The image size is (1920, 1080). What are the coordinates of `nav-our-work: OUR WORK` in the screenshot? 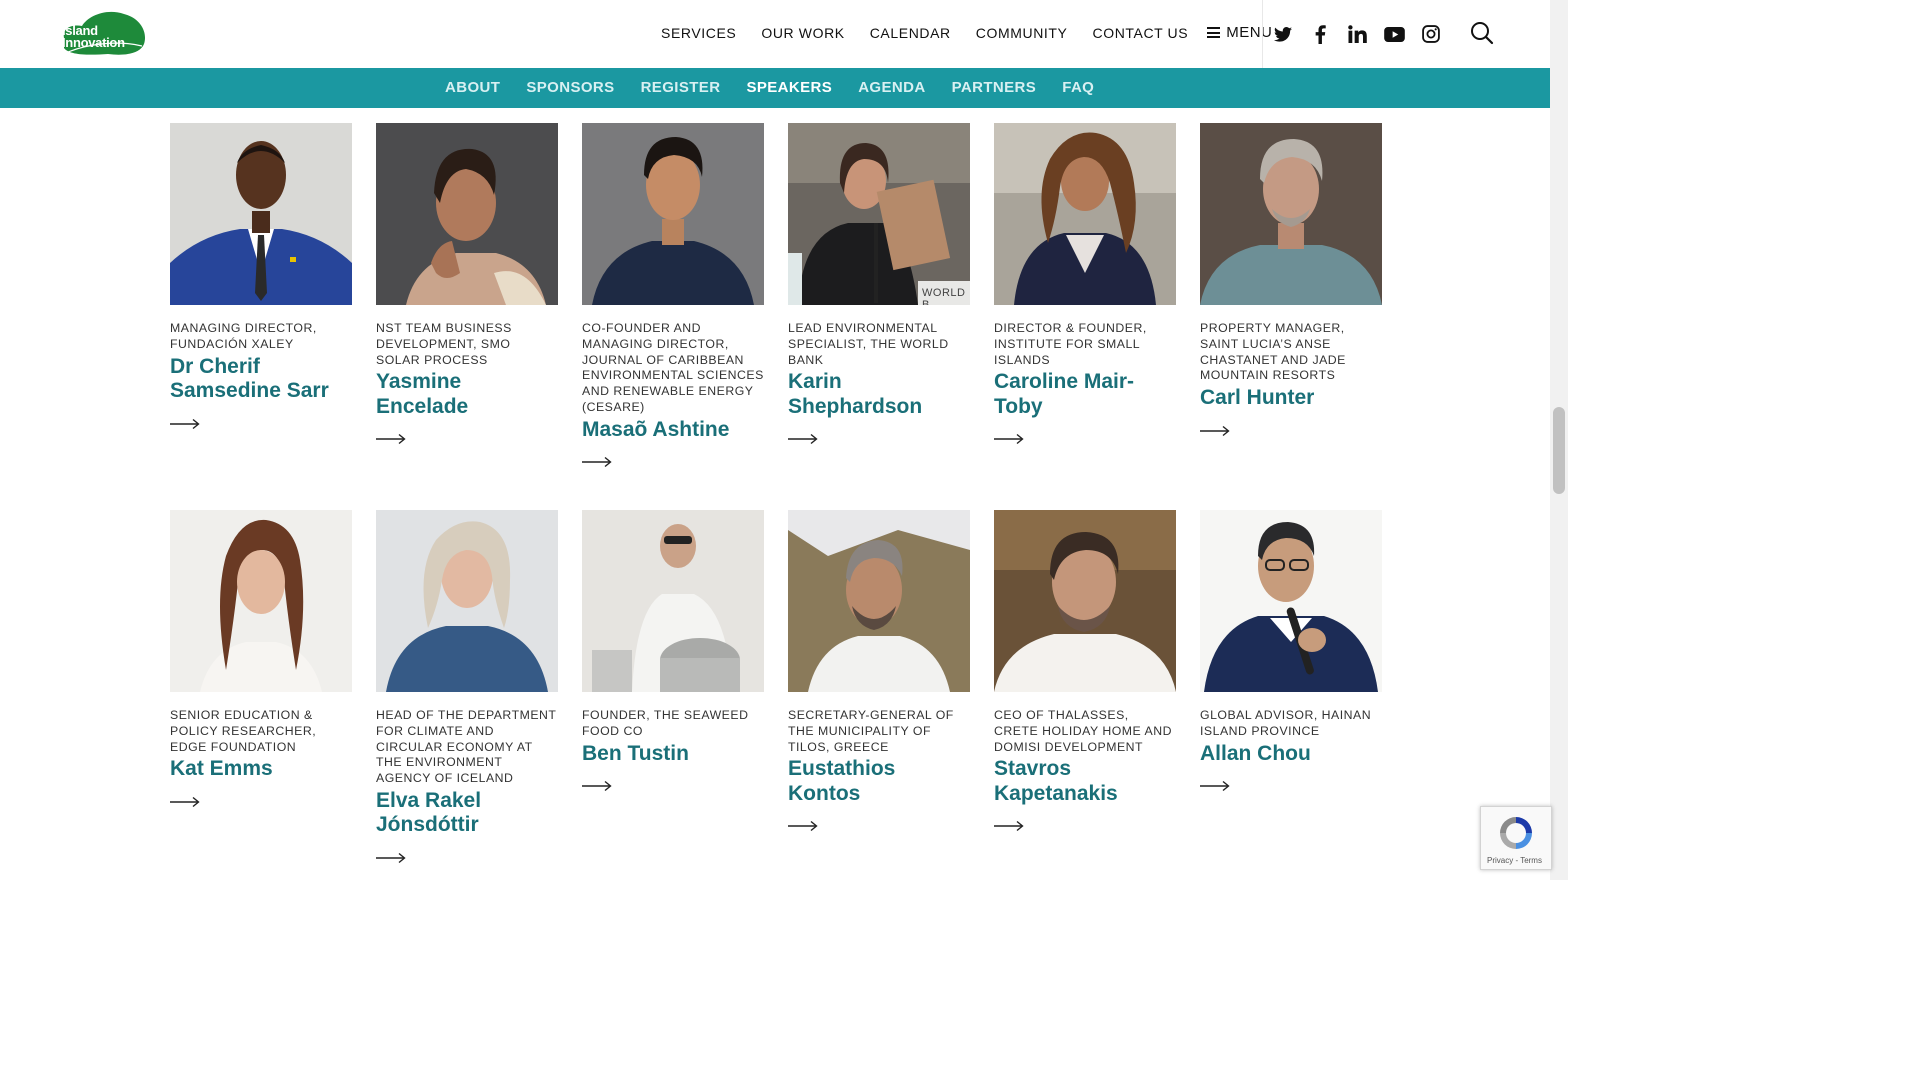 It's located at (802, 33).